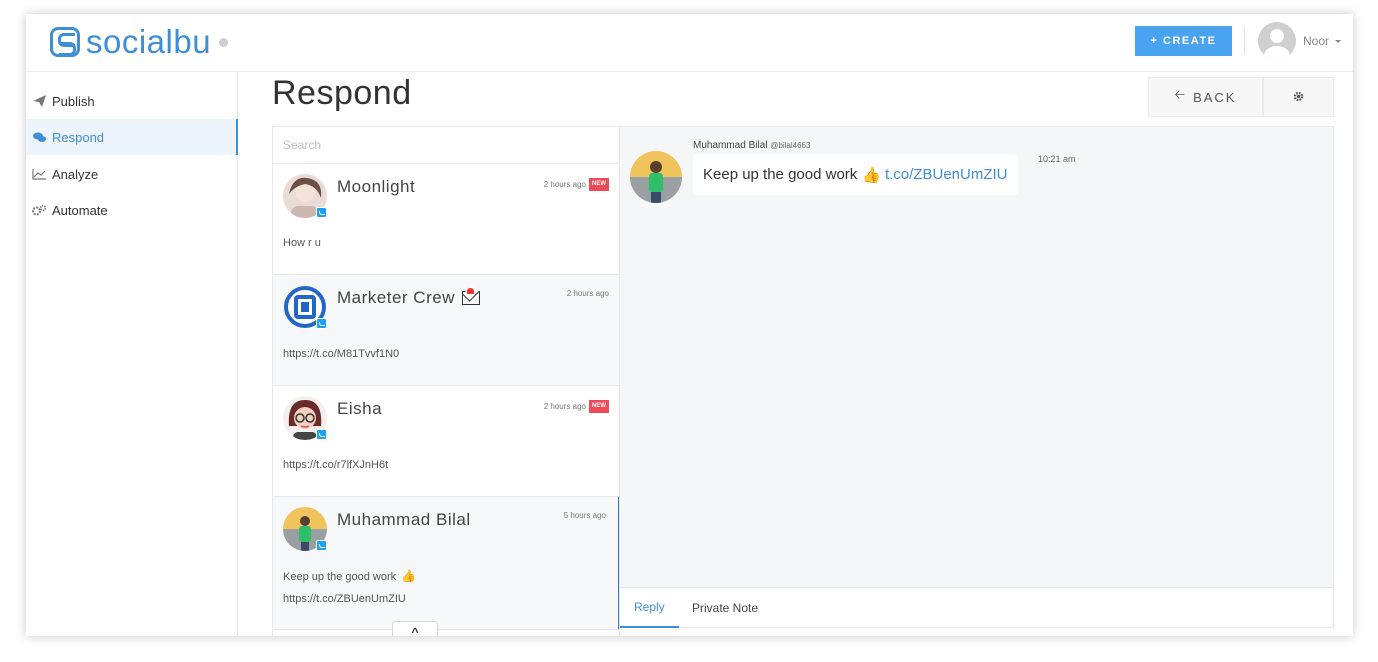 The image size is (1378, 662). What do you see at coordinates (1057, 159) in the screenshot?
I see `message-time: 10:21 am` at bounding box center [1057, 159].